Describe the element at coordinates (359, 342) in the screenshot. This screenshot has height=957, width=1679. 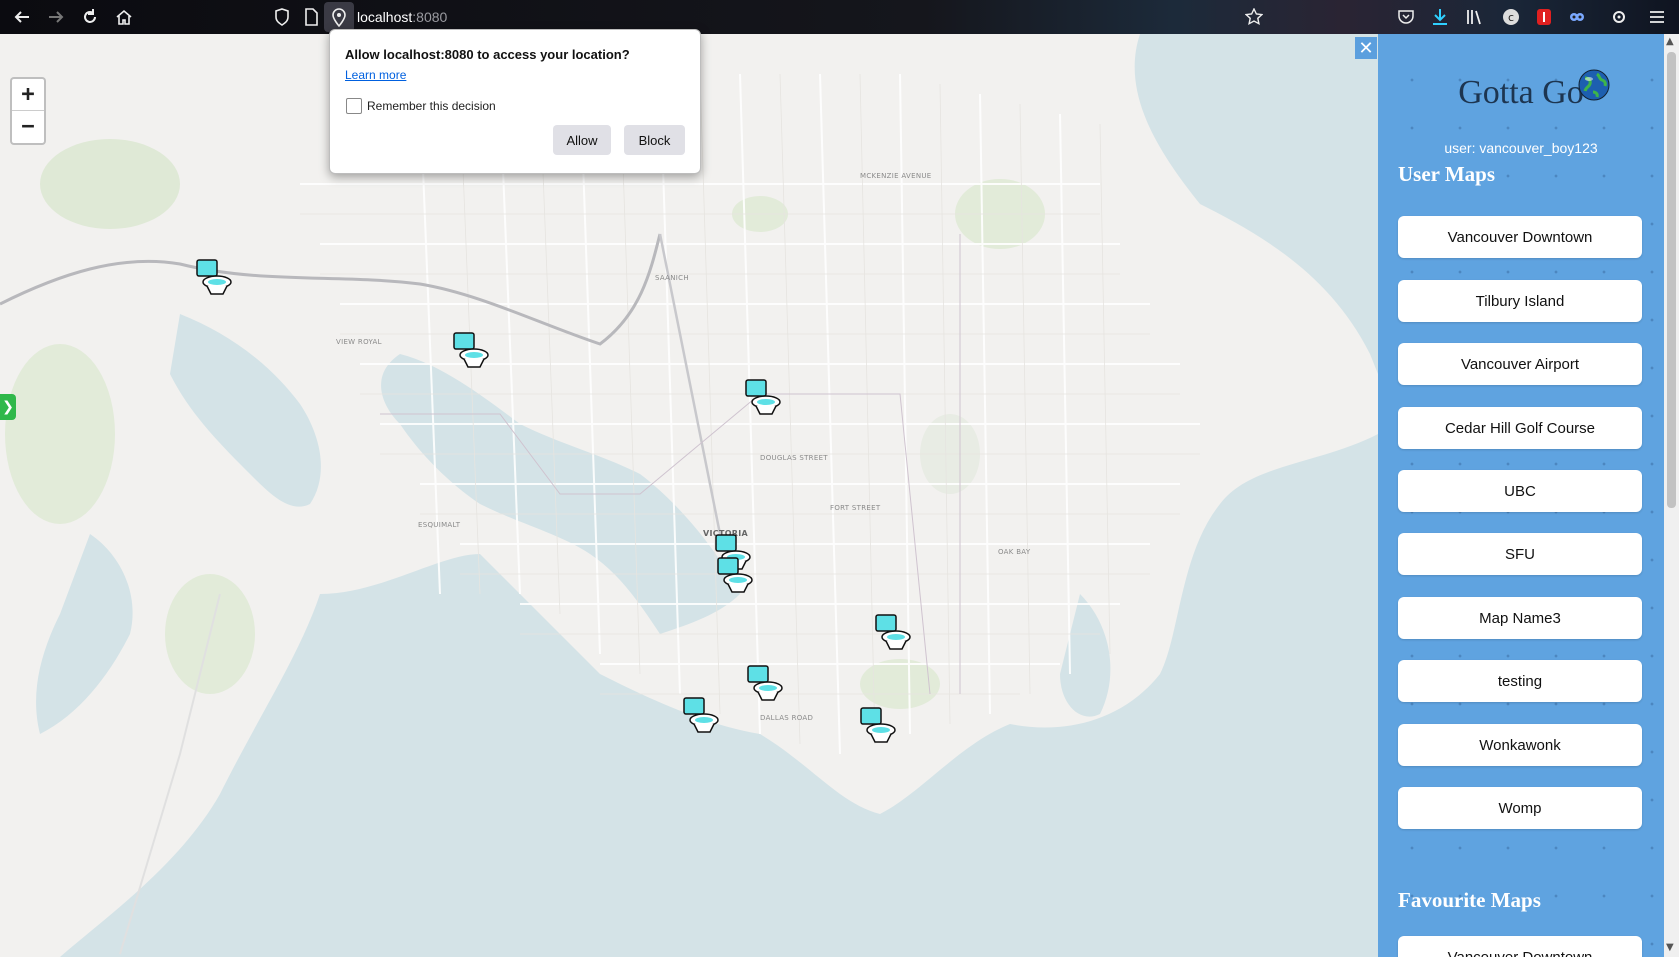
I see `map-label-view-royal: VIEW ROYAL` at that location.